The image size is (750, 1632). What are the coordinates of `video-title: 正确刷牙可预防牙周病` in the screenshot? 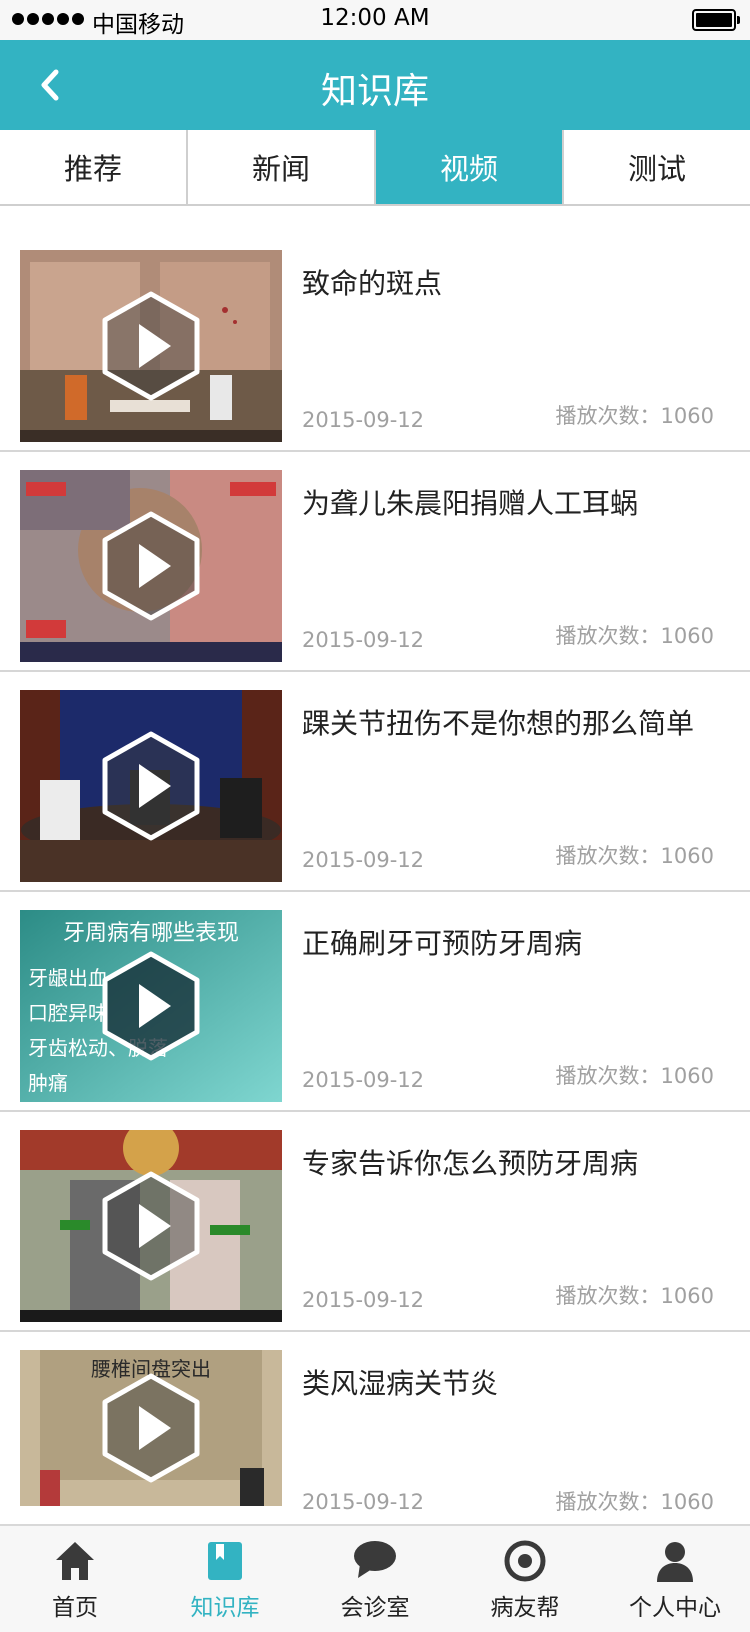 It's located at (442, 943).